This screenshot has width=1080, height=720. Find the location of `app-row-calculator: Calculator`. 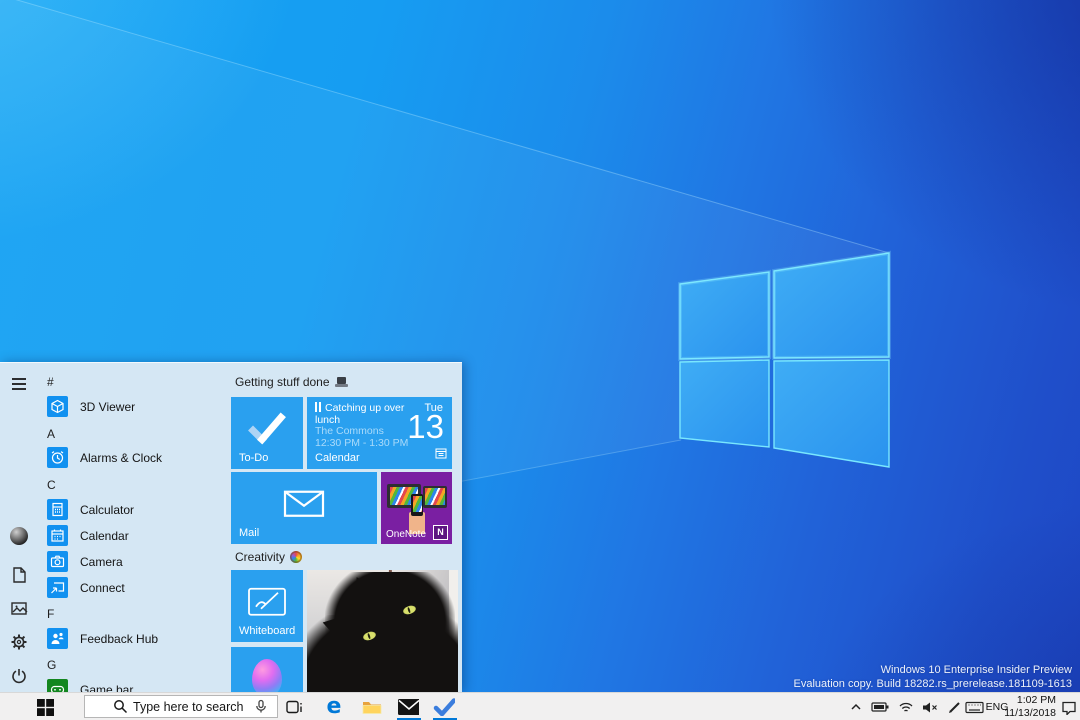

app-row-calculator: Calculator is located at coordinates (90, 509).